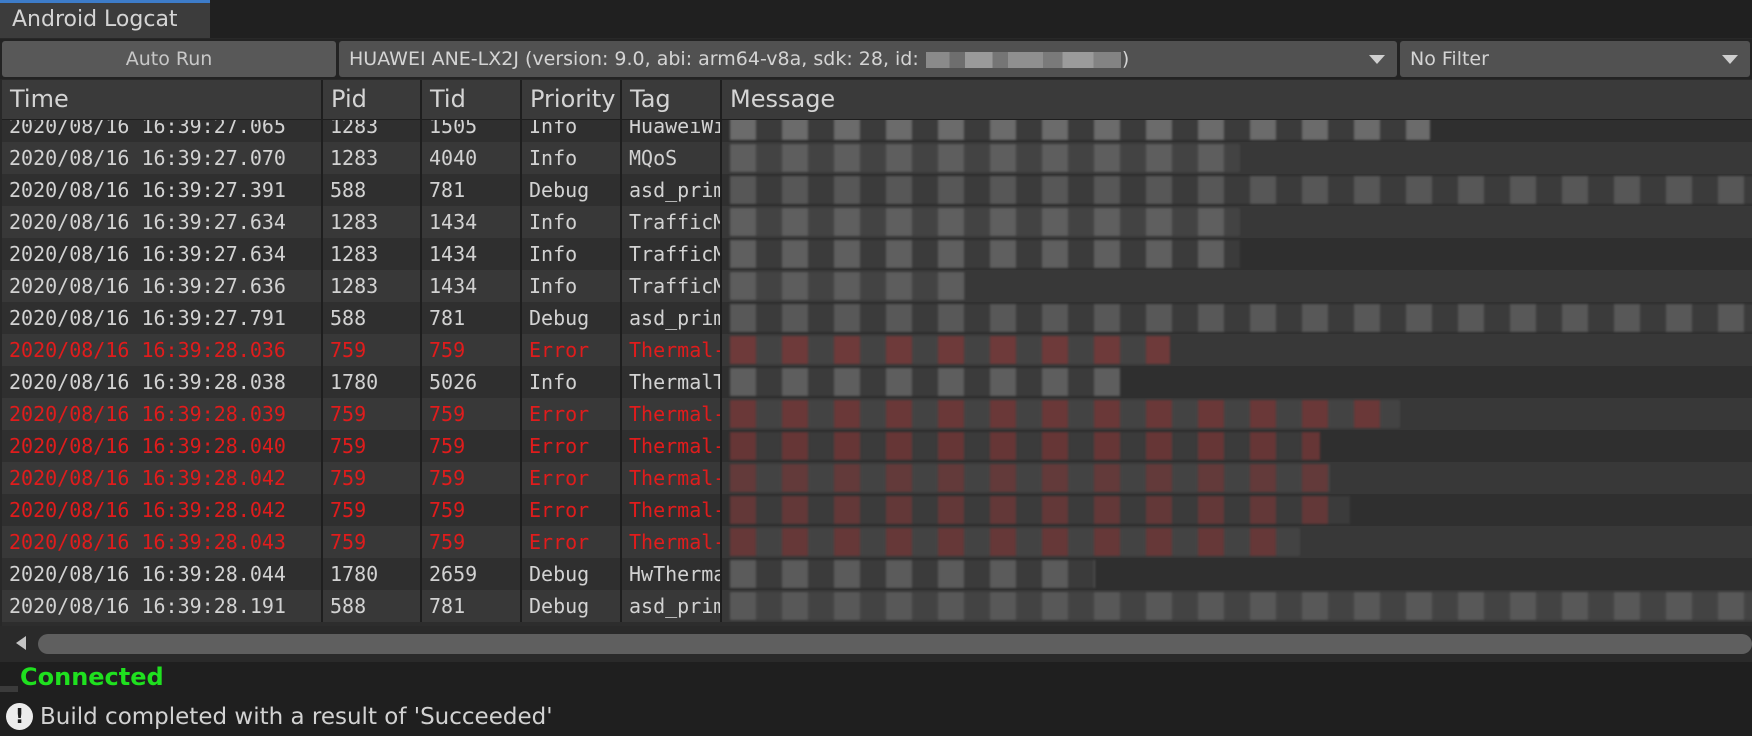 Image resolution: width=1752 pixels, height=736 pixels. What do you see at coordinates (472, 382) in the screenshot?
I see `cell-tid: 5026` at bounding box center [472, 382].